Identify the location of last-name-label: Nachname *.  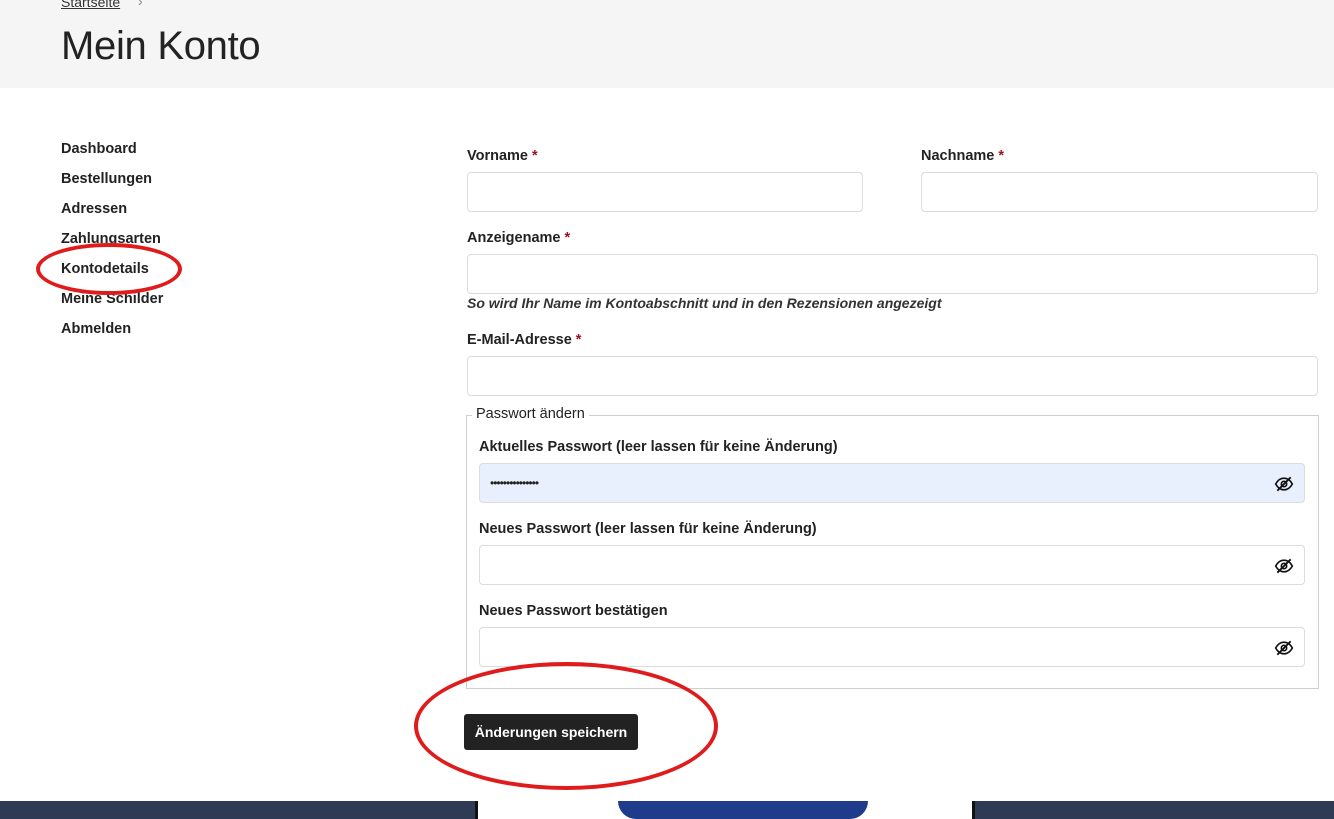
(963, 156).